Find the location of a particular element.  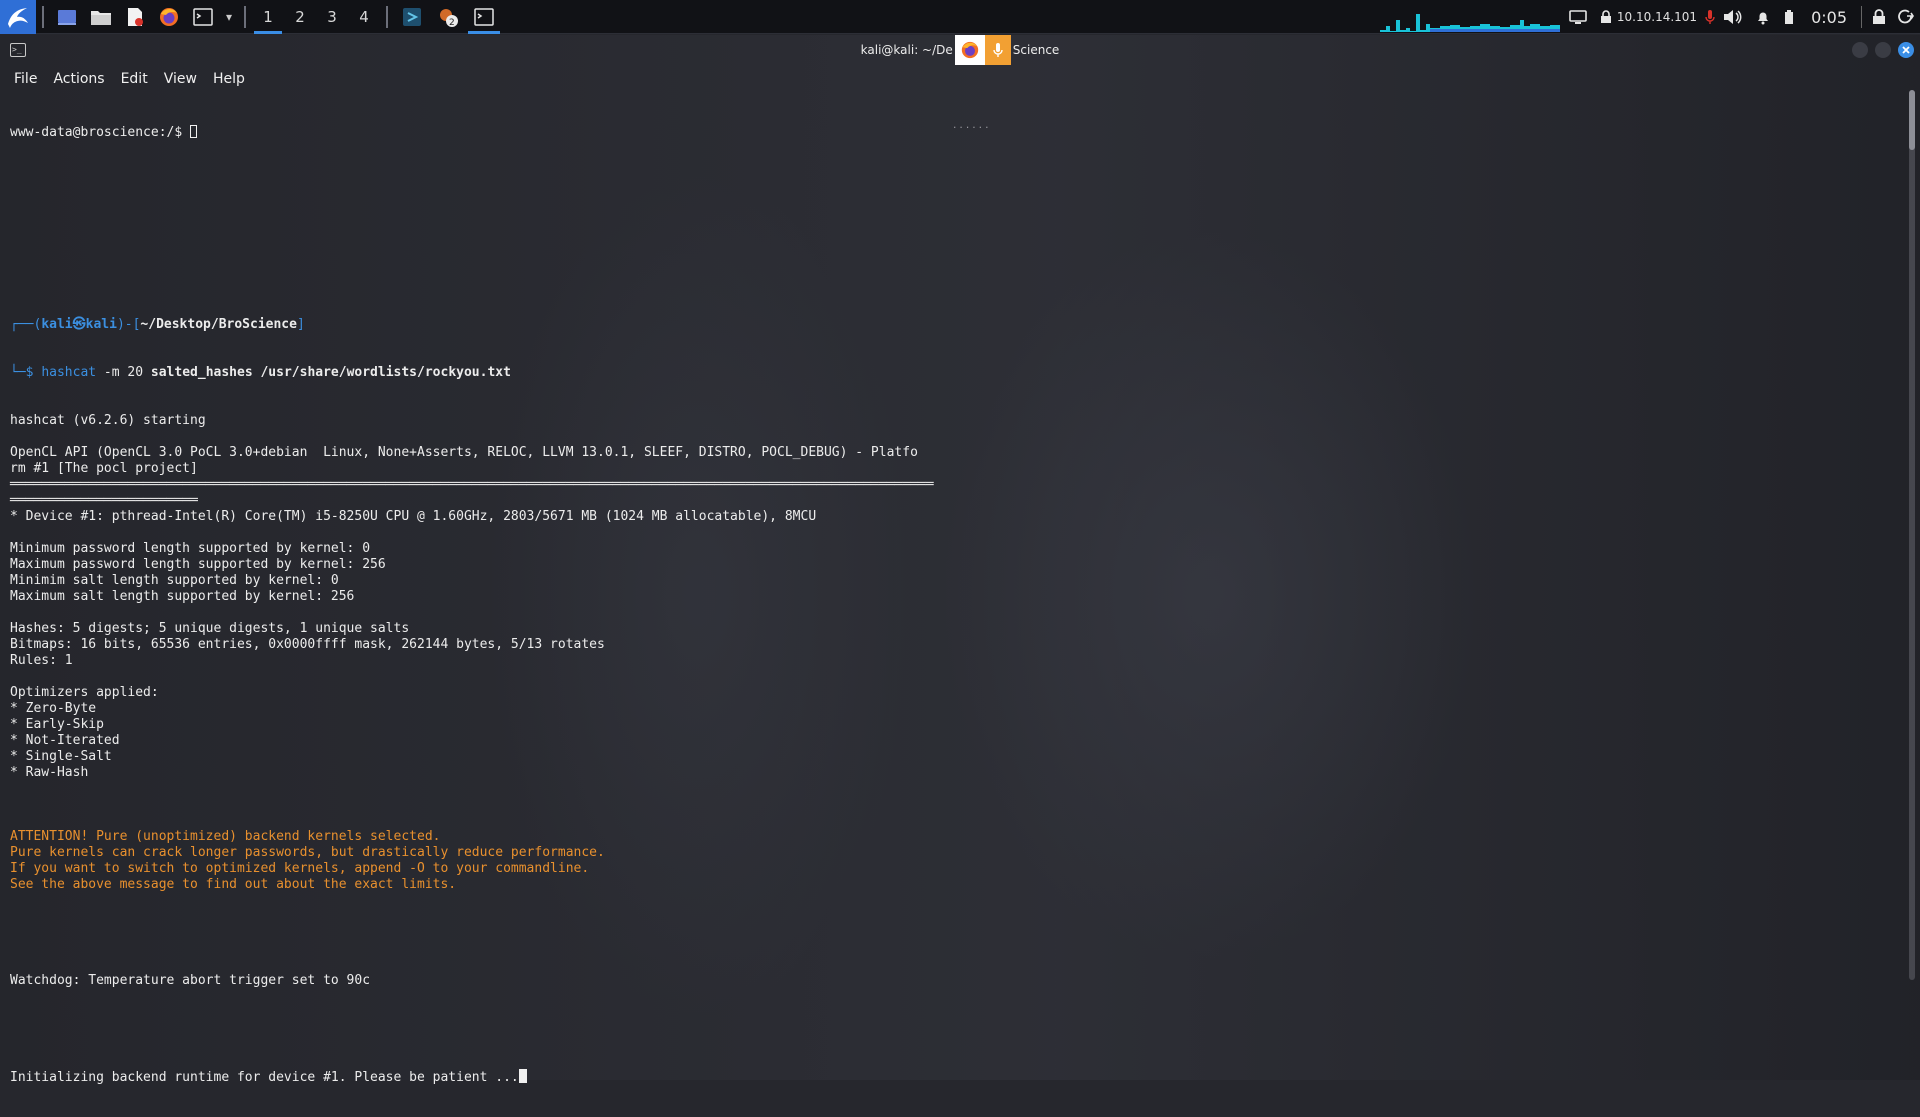

volume-icon is located at coordinates (1733, 17).